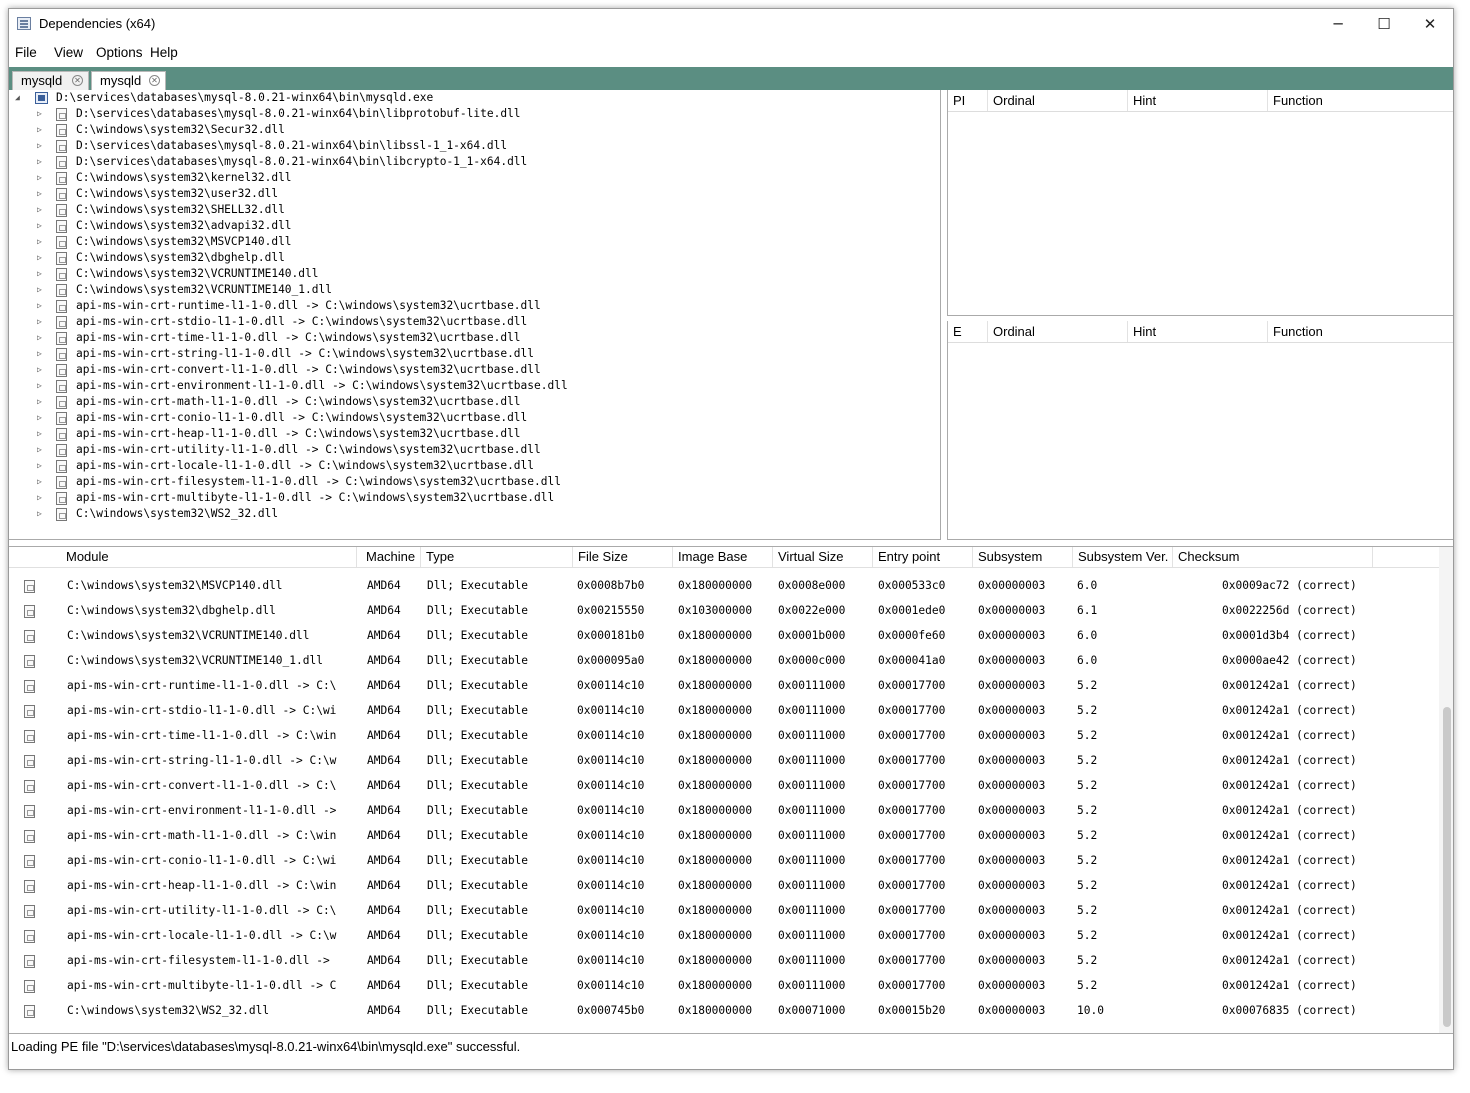 Image resolution: width=1470 pixels, height=1093 pixels. Describe the element at coordinates (128, 80) in the screenshot. I see `tab-mysqld-2: mysqld ✕` at that location.